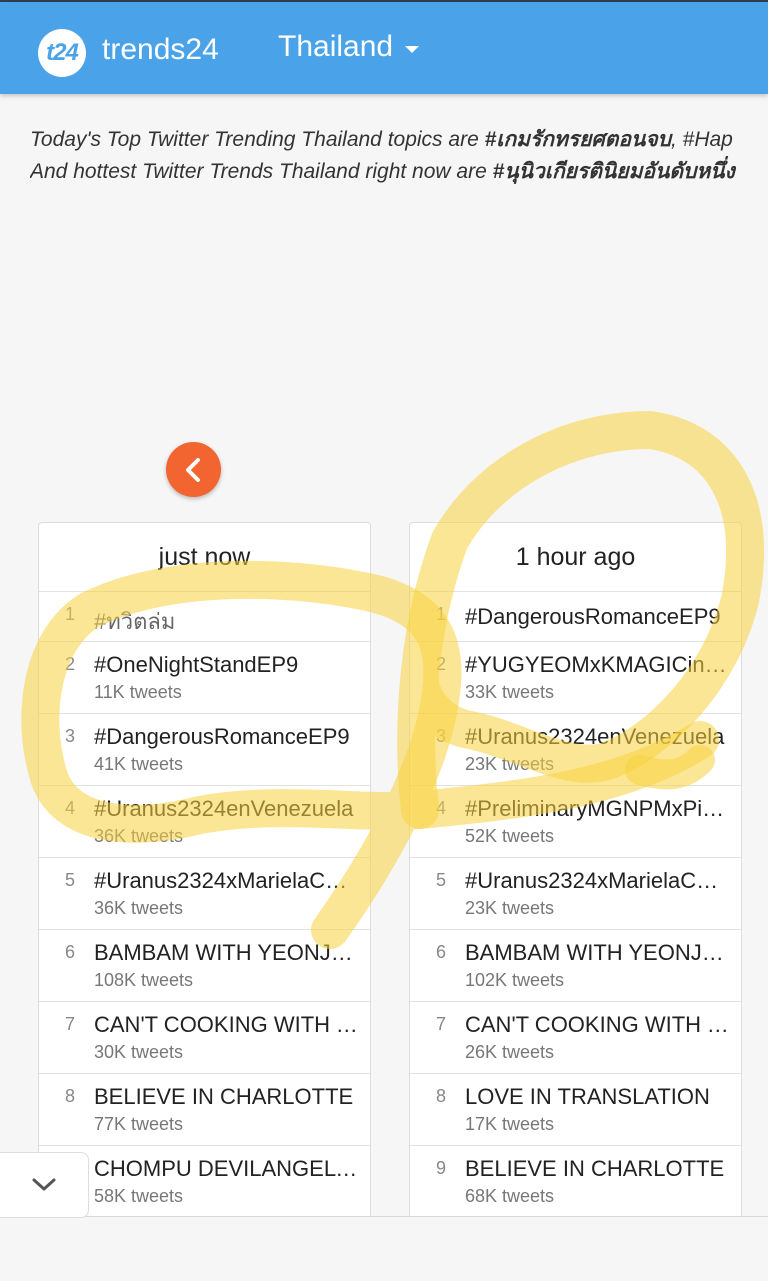 This screenshot has width=768, height=1281. I want to click on trend-row: 3 #Uranus2324enVenezuela 23K tweets, so click(575, 750).